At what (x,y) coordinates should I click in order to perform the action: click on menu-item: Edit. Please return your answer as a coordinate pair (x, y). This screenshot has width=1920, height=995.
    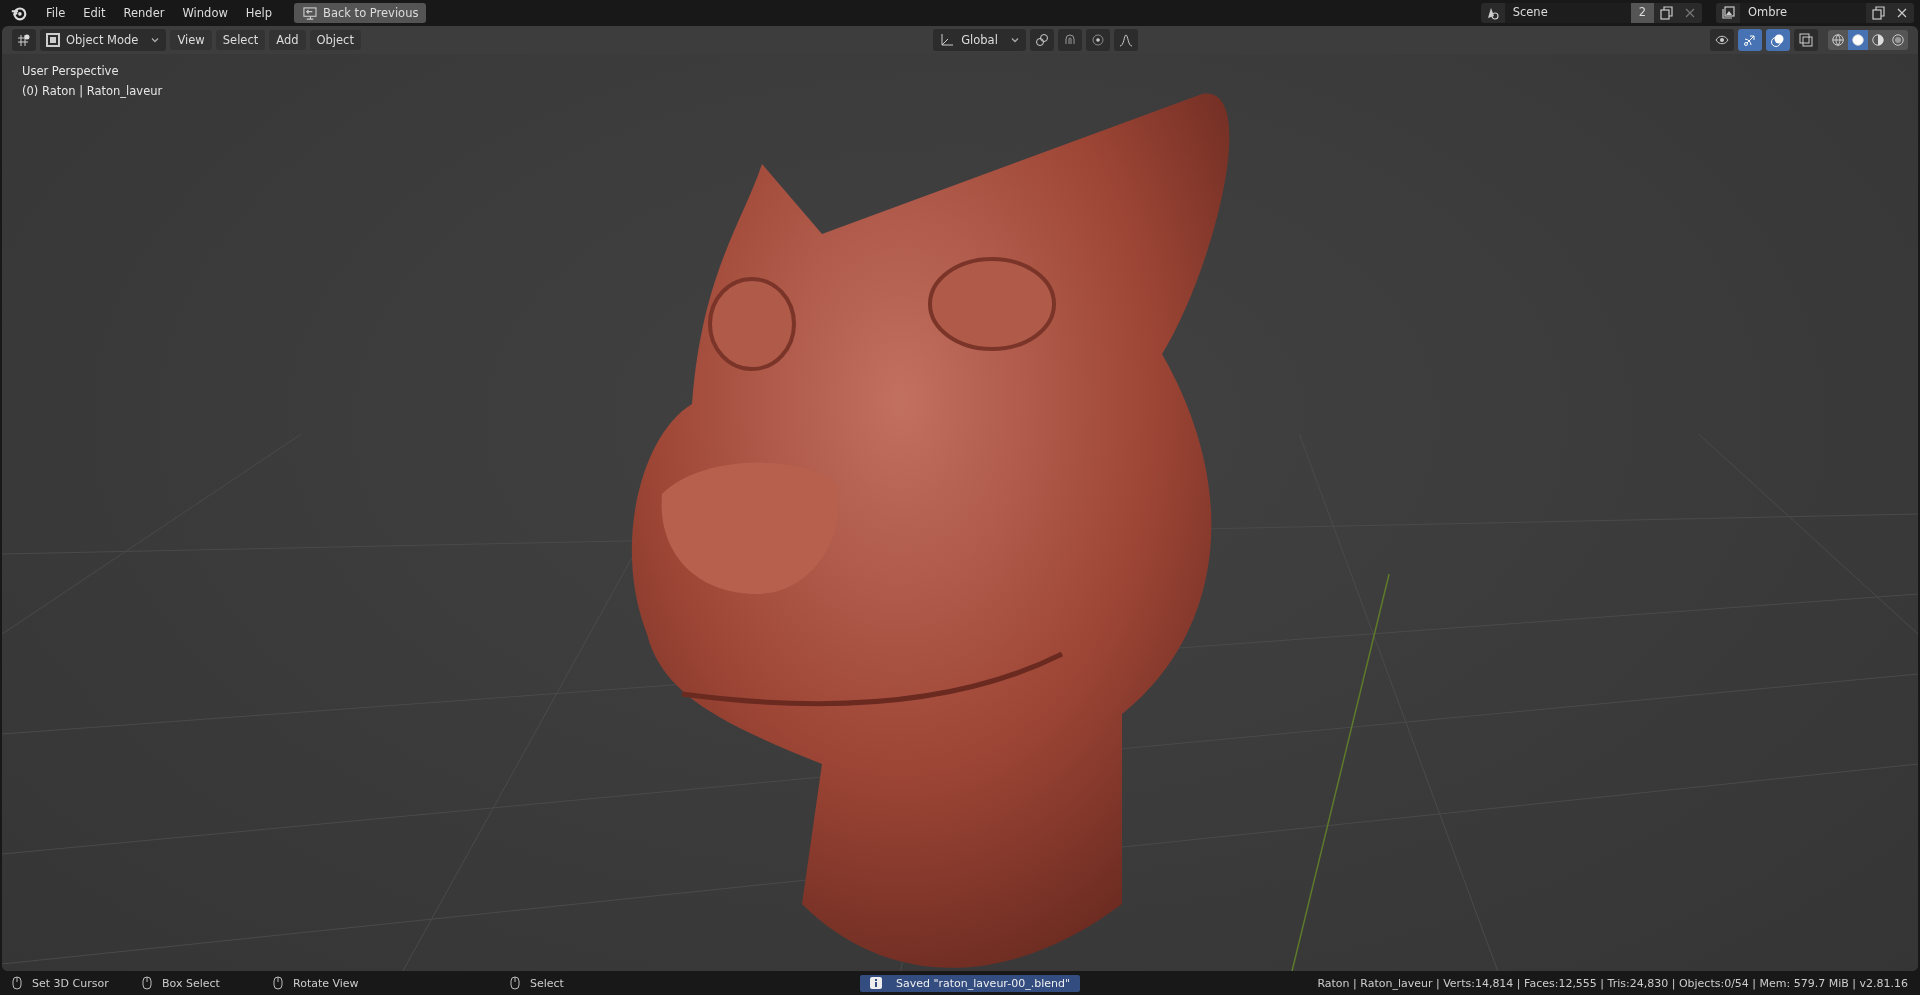
    Looking at the image, I should click on (94, 13).